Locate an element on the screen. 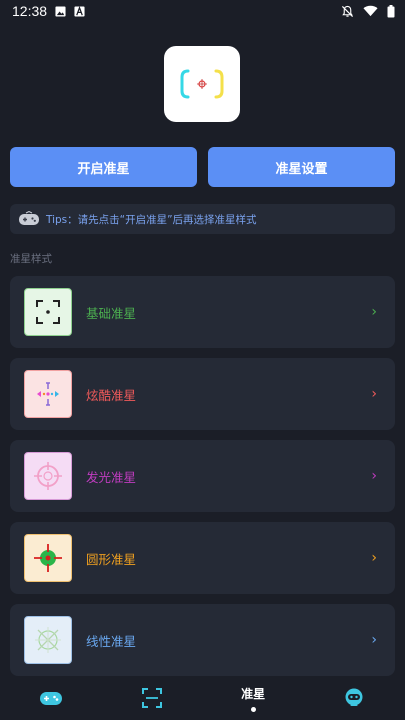  gamepad-tip-icon is located at coordinates (29, 218).